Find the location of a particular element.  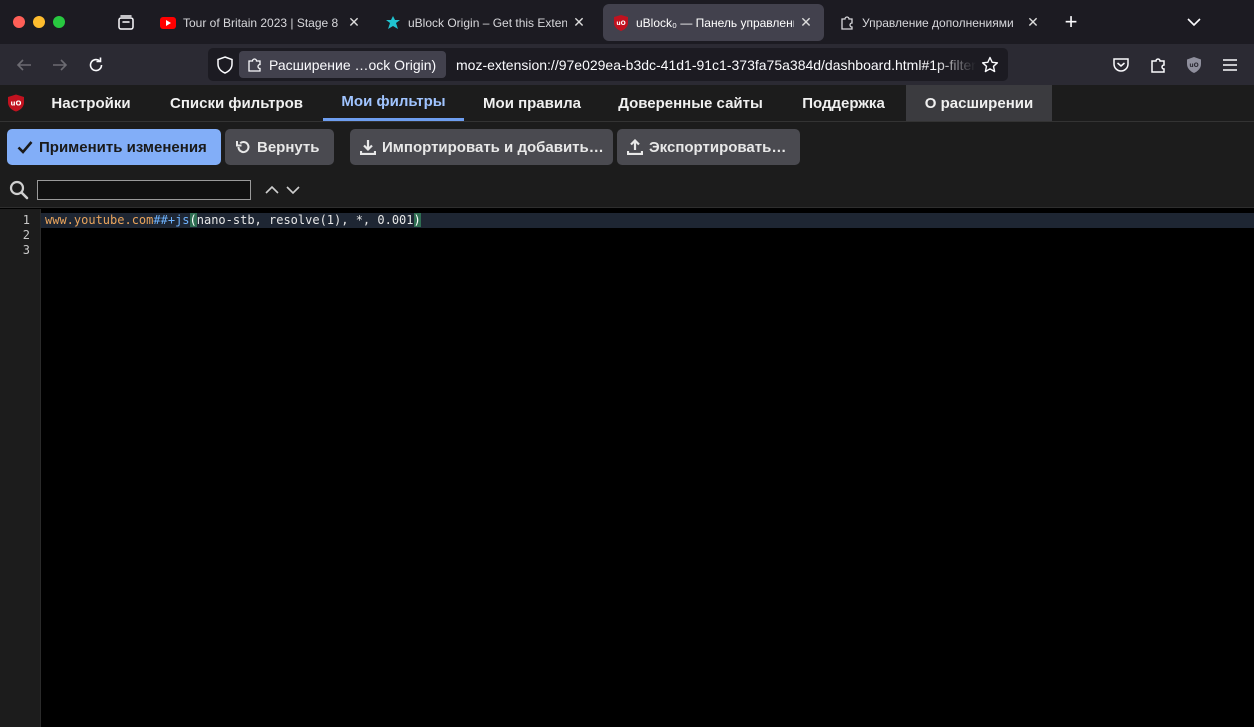

checkmark-icon is located at coordinates (25, 147).